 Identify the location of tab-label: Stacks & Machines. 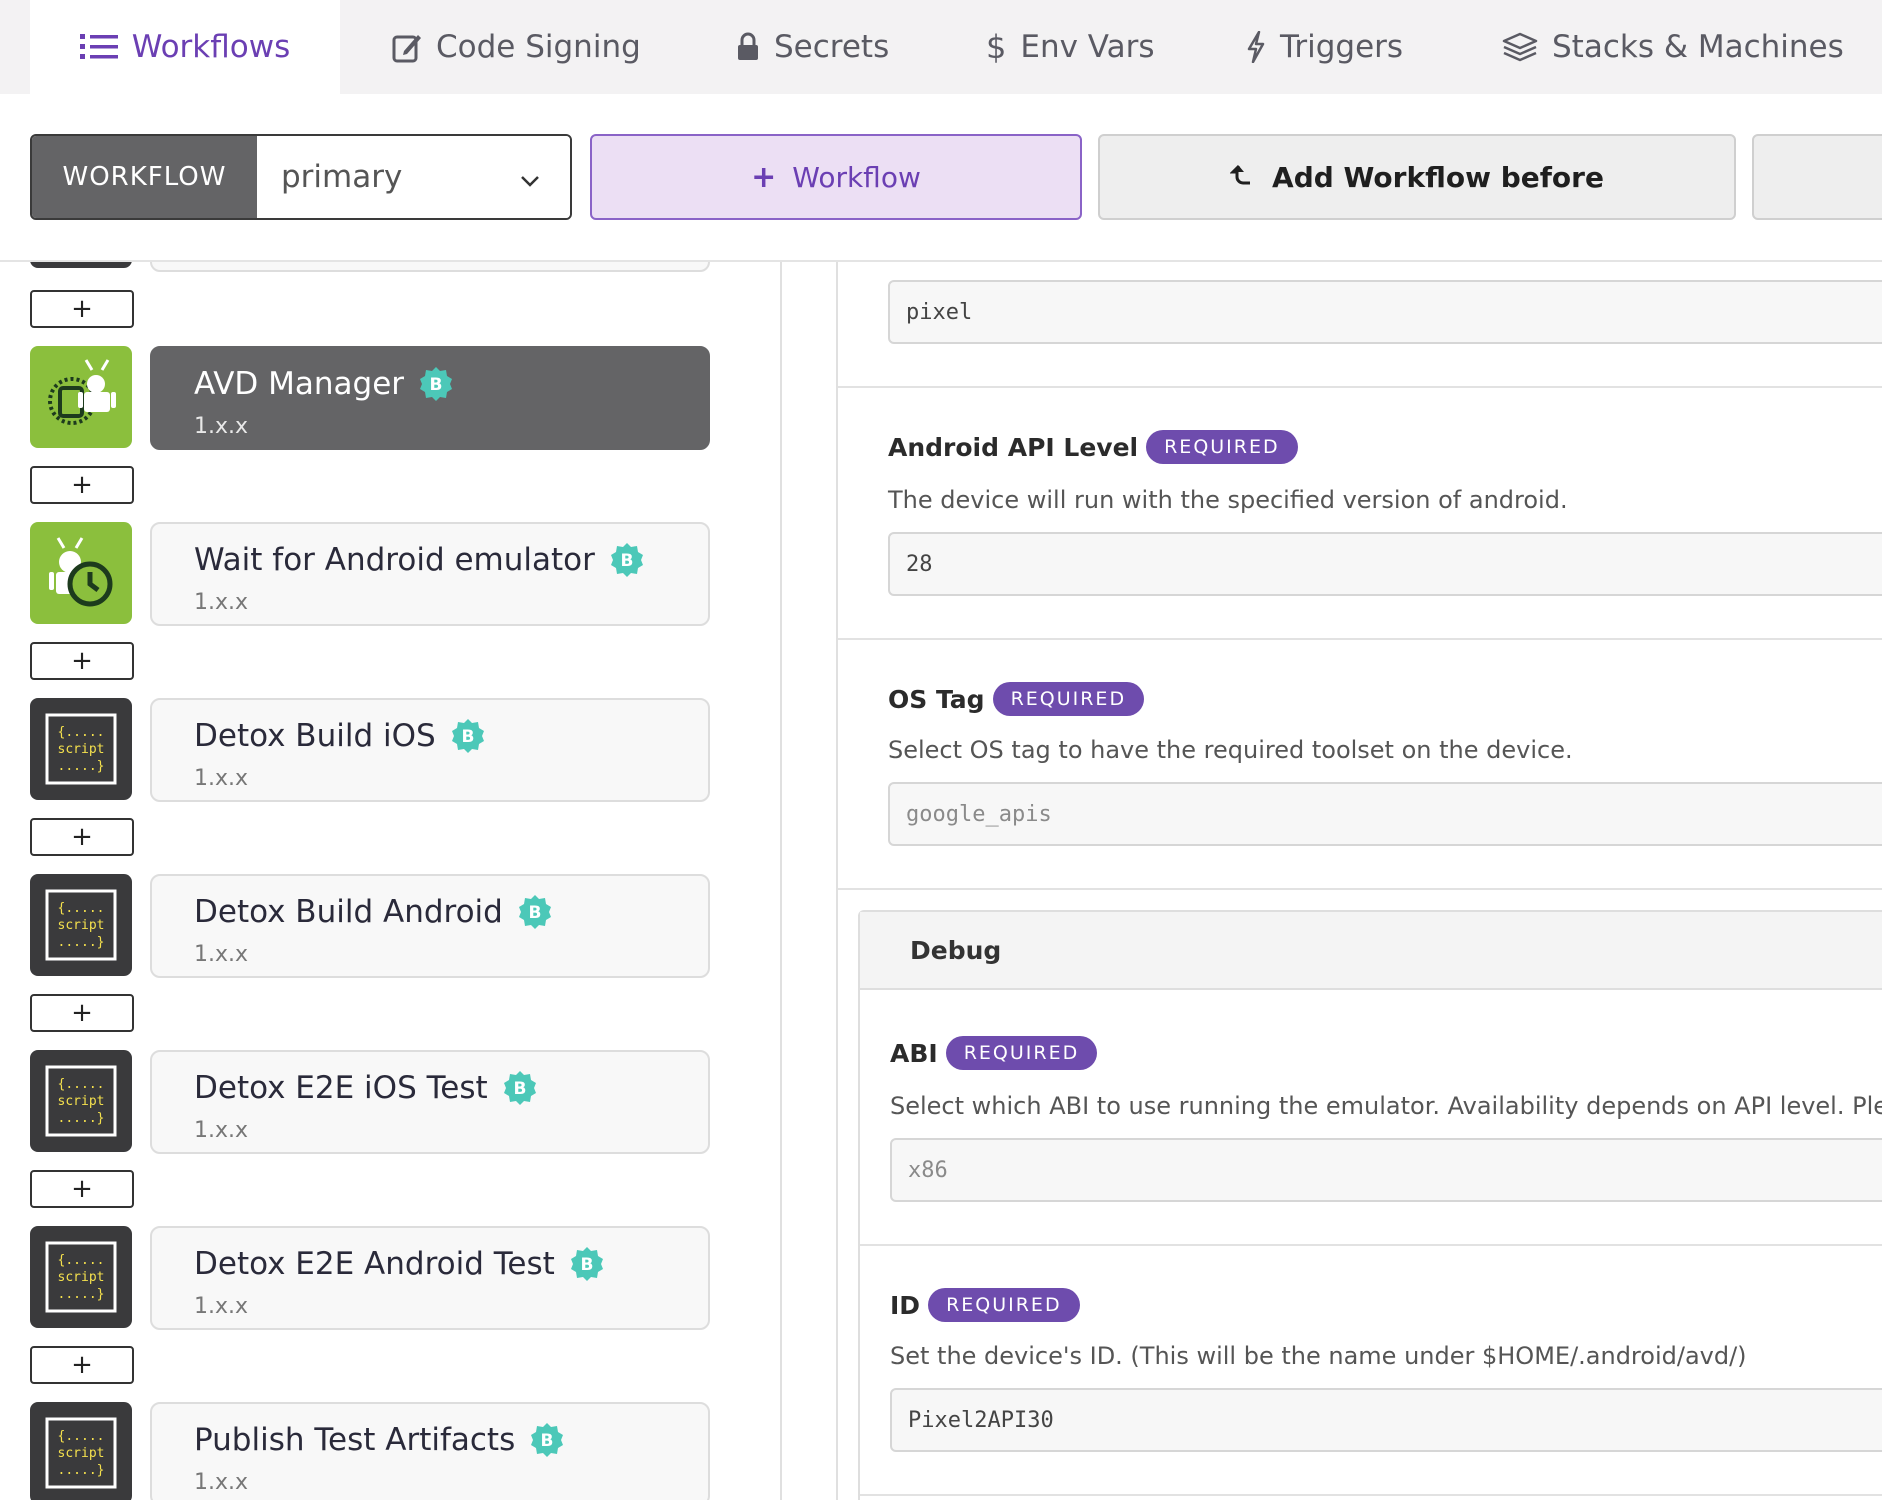
(1698, 47).